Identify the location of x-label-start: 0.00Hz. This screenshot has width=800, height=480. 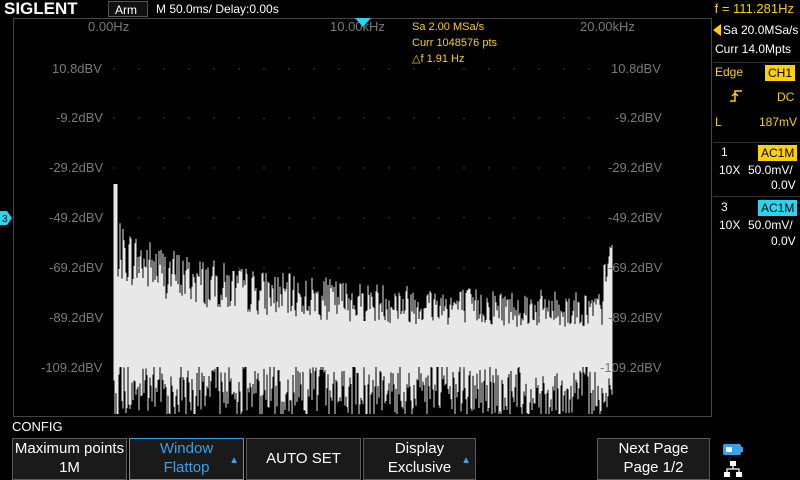
(109, 26).